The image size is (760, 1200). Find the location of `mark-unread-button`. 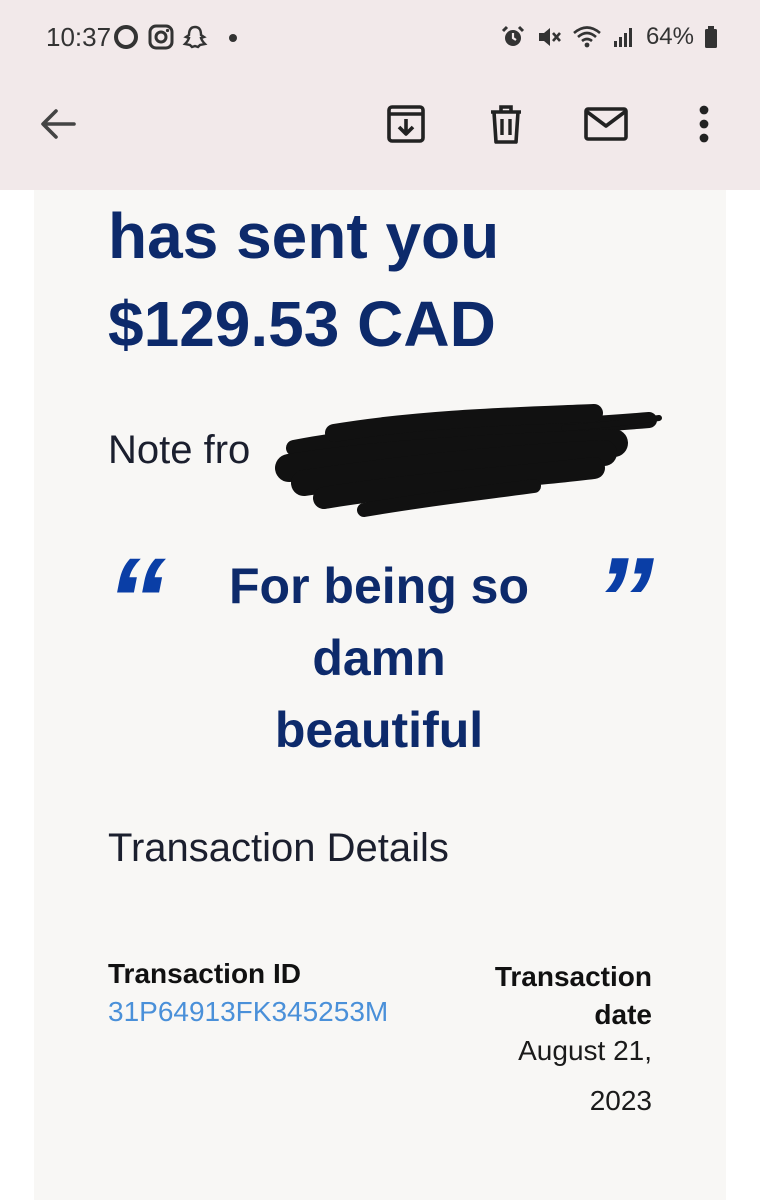

mark-unread-button is located at coordinates (606, 124).